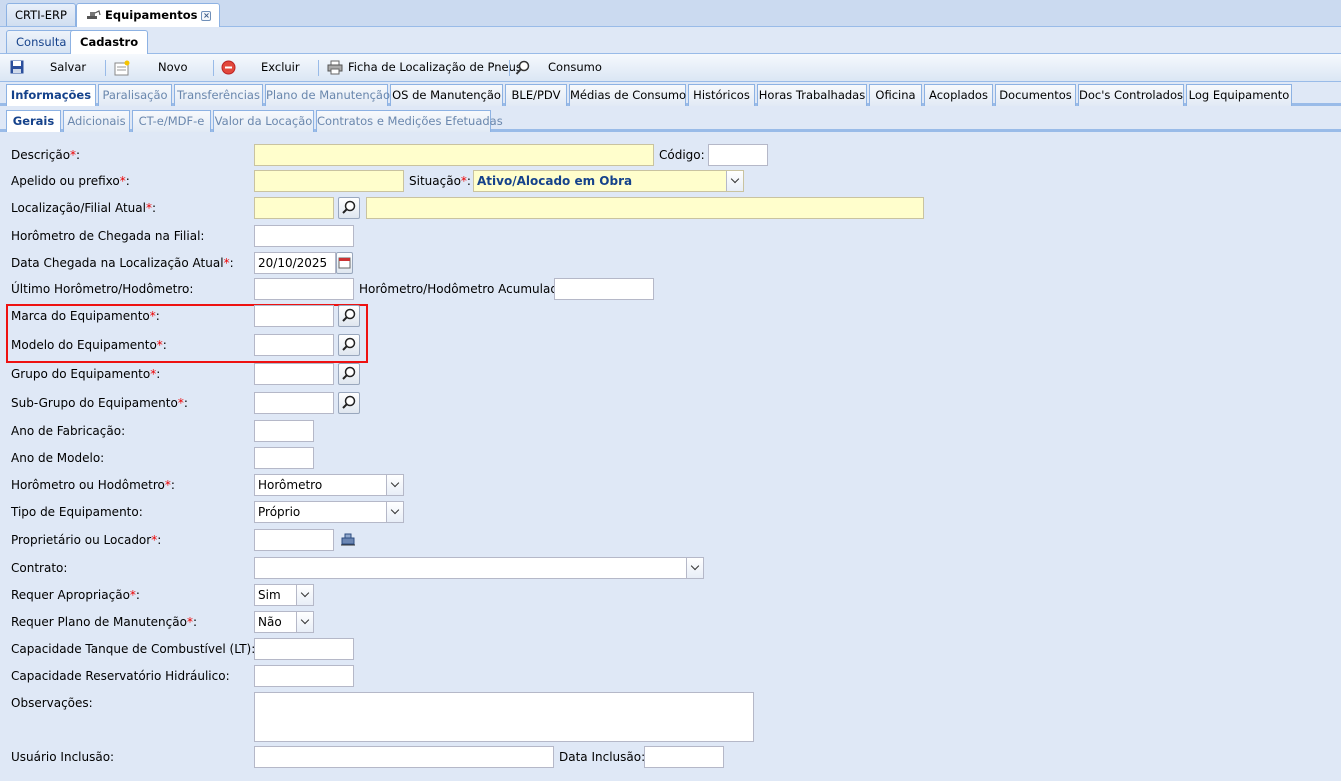 The image size is (1341, 781). What do you see at coordinates (349, 540) in the screenshot?
I see `proprietario-lookup-button` at bounding box center [349, 540].